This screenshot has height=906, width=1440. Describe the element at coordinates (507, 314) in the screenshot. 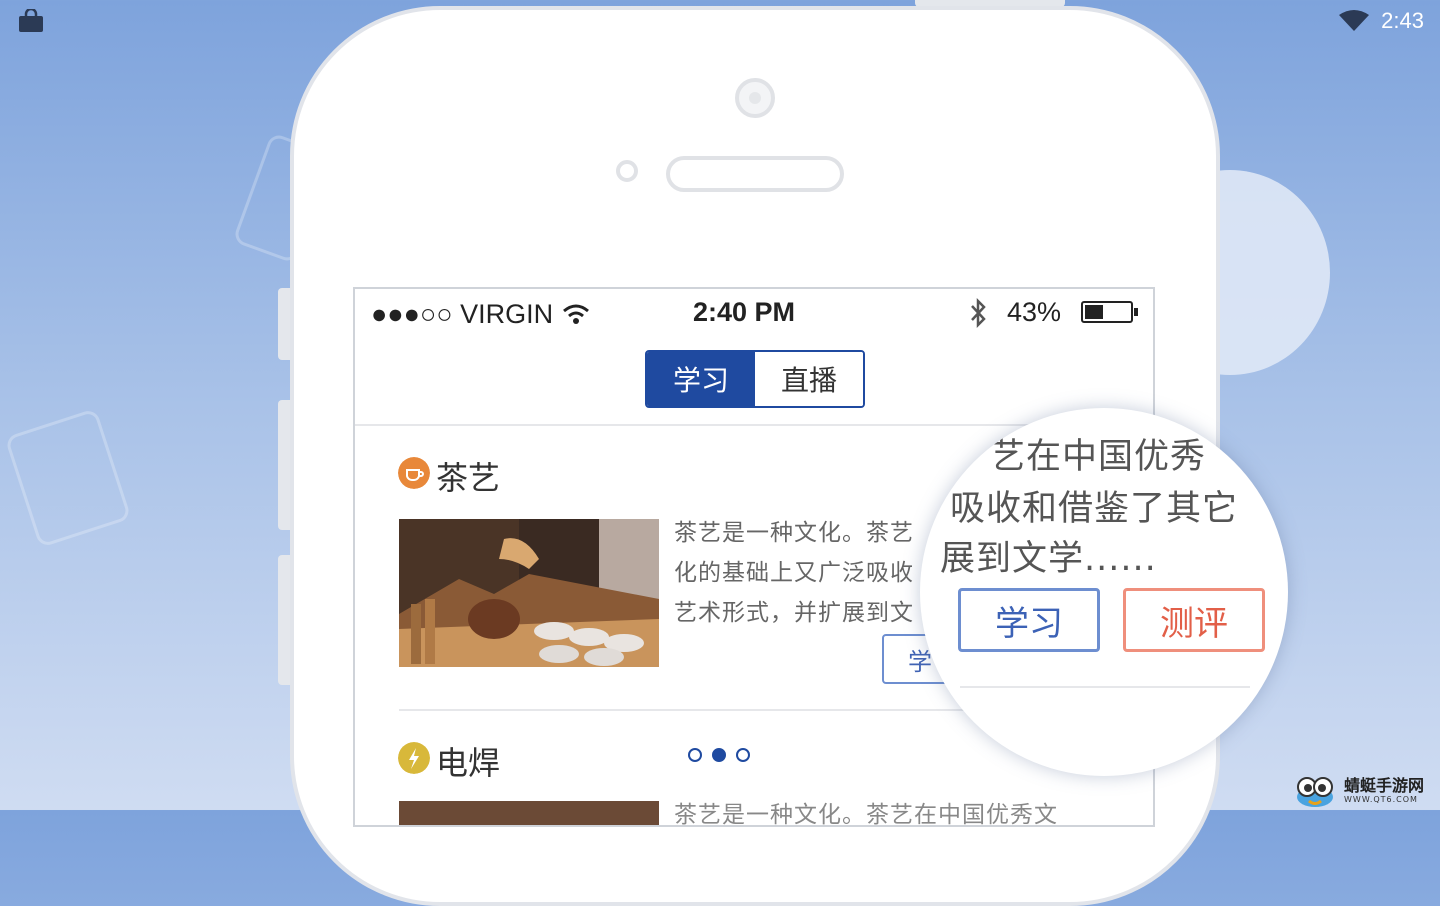

I see `carrier-name: VIRGIN` at that location.